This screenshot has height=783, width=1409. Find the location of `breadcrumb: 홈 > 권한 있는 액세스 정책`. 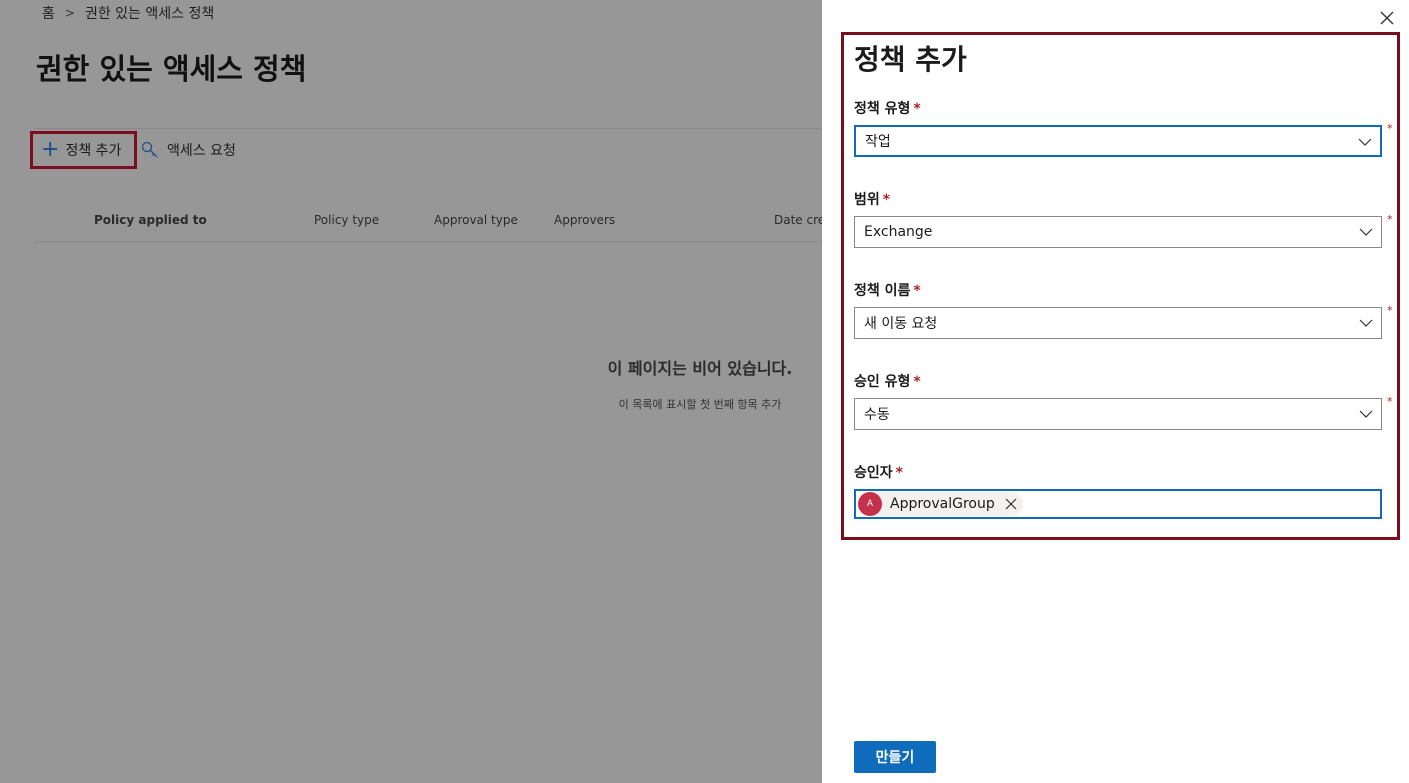

breadcrumb: 홈 > 권한 있는 액세스 정책 is located at coordinates (128, 13).